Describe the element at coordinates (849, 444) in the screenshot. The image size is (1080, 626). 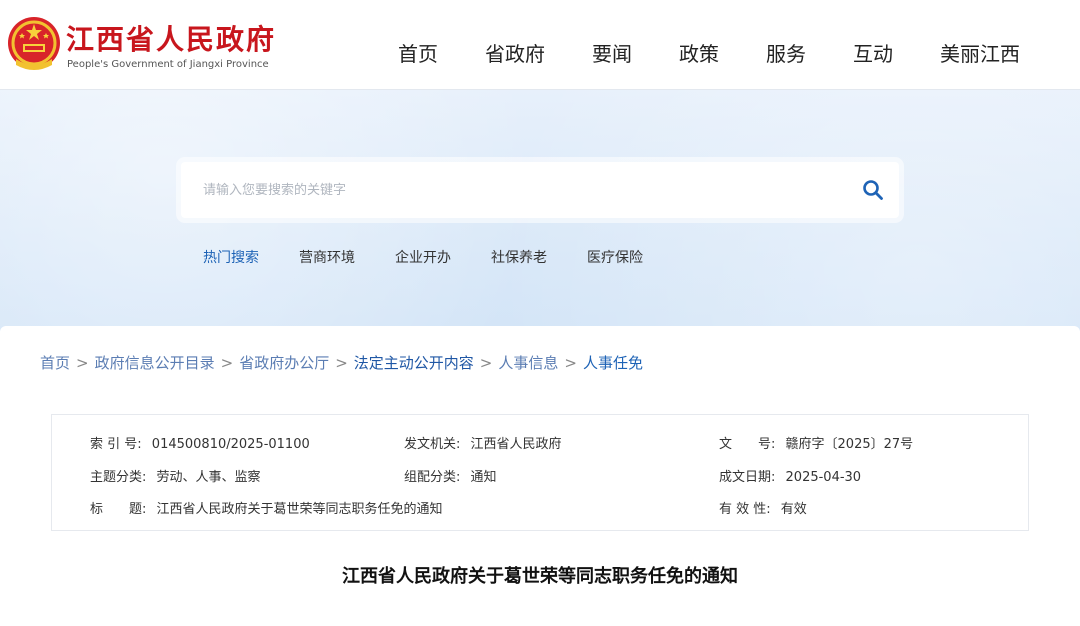
I see `meta-doc-number-value: 赣府字〔2025〕27号` at that location.